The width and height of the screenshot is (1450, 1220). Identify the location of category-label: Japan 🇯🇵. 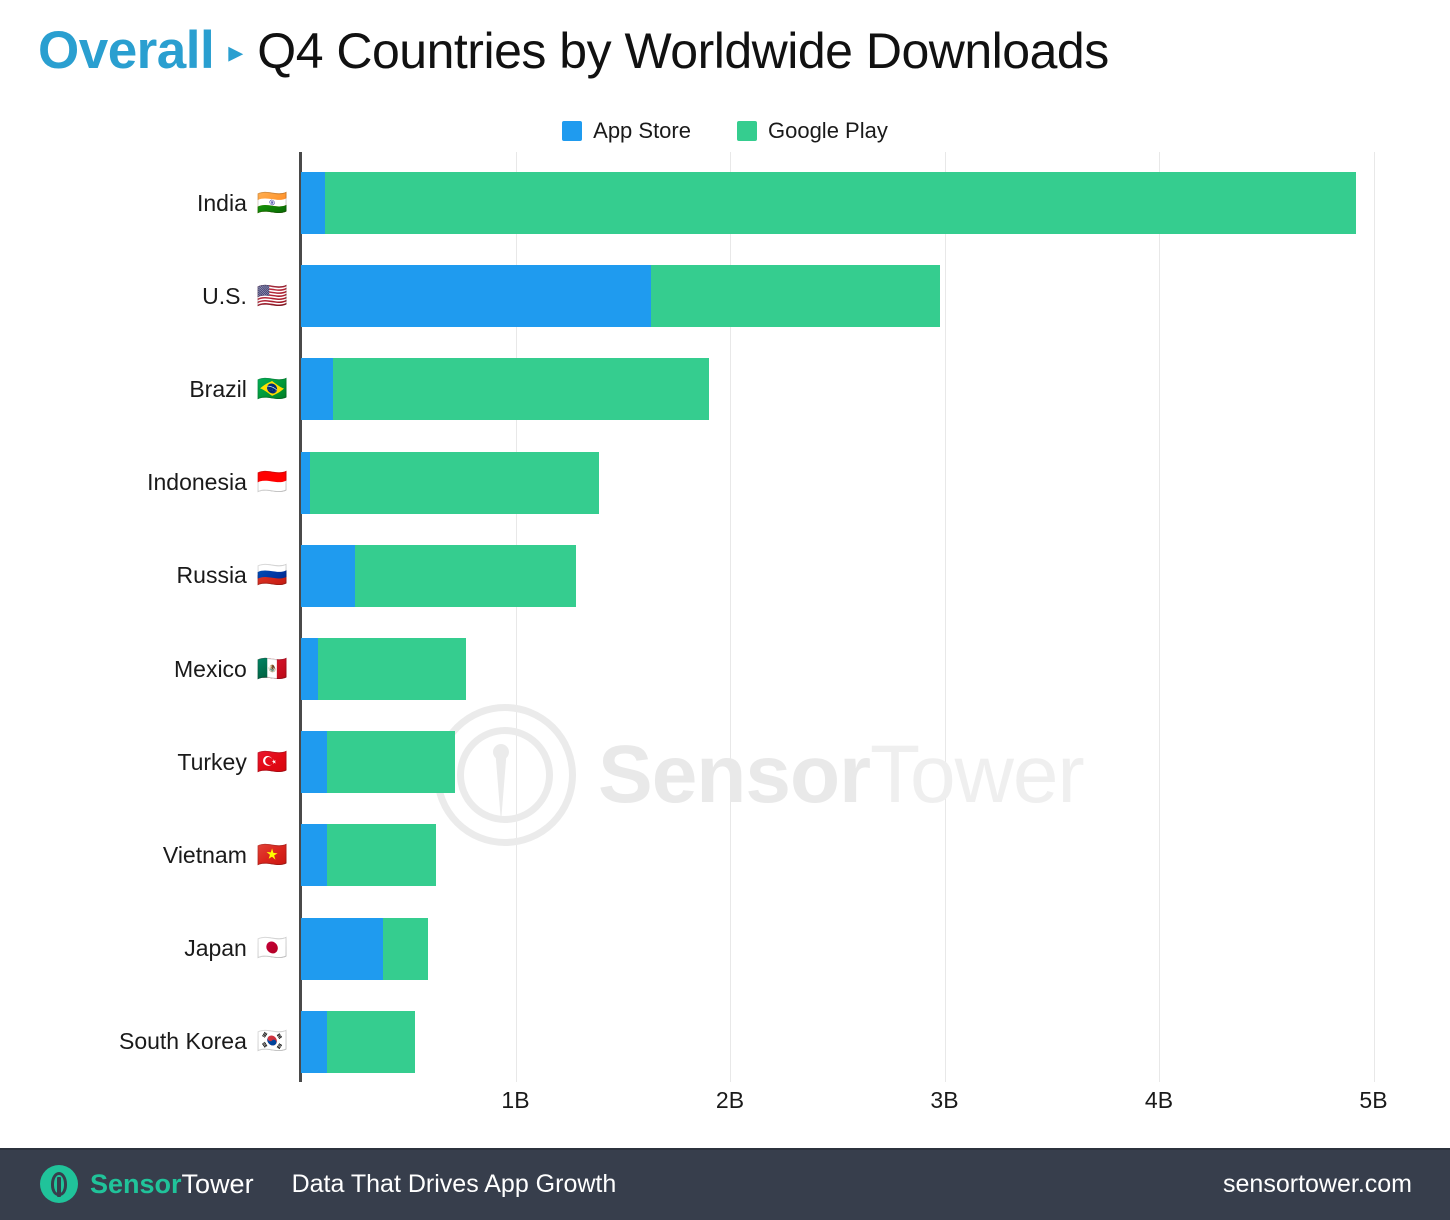
(236, 948).